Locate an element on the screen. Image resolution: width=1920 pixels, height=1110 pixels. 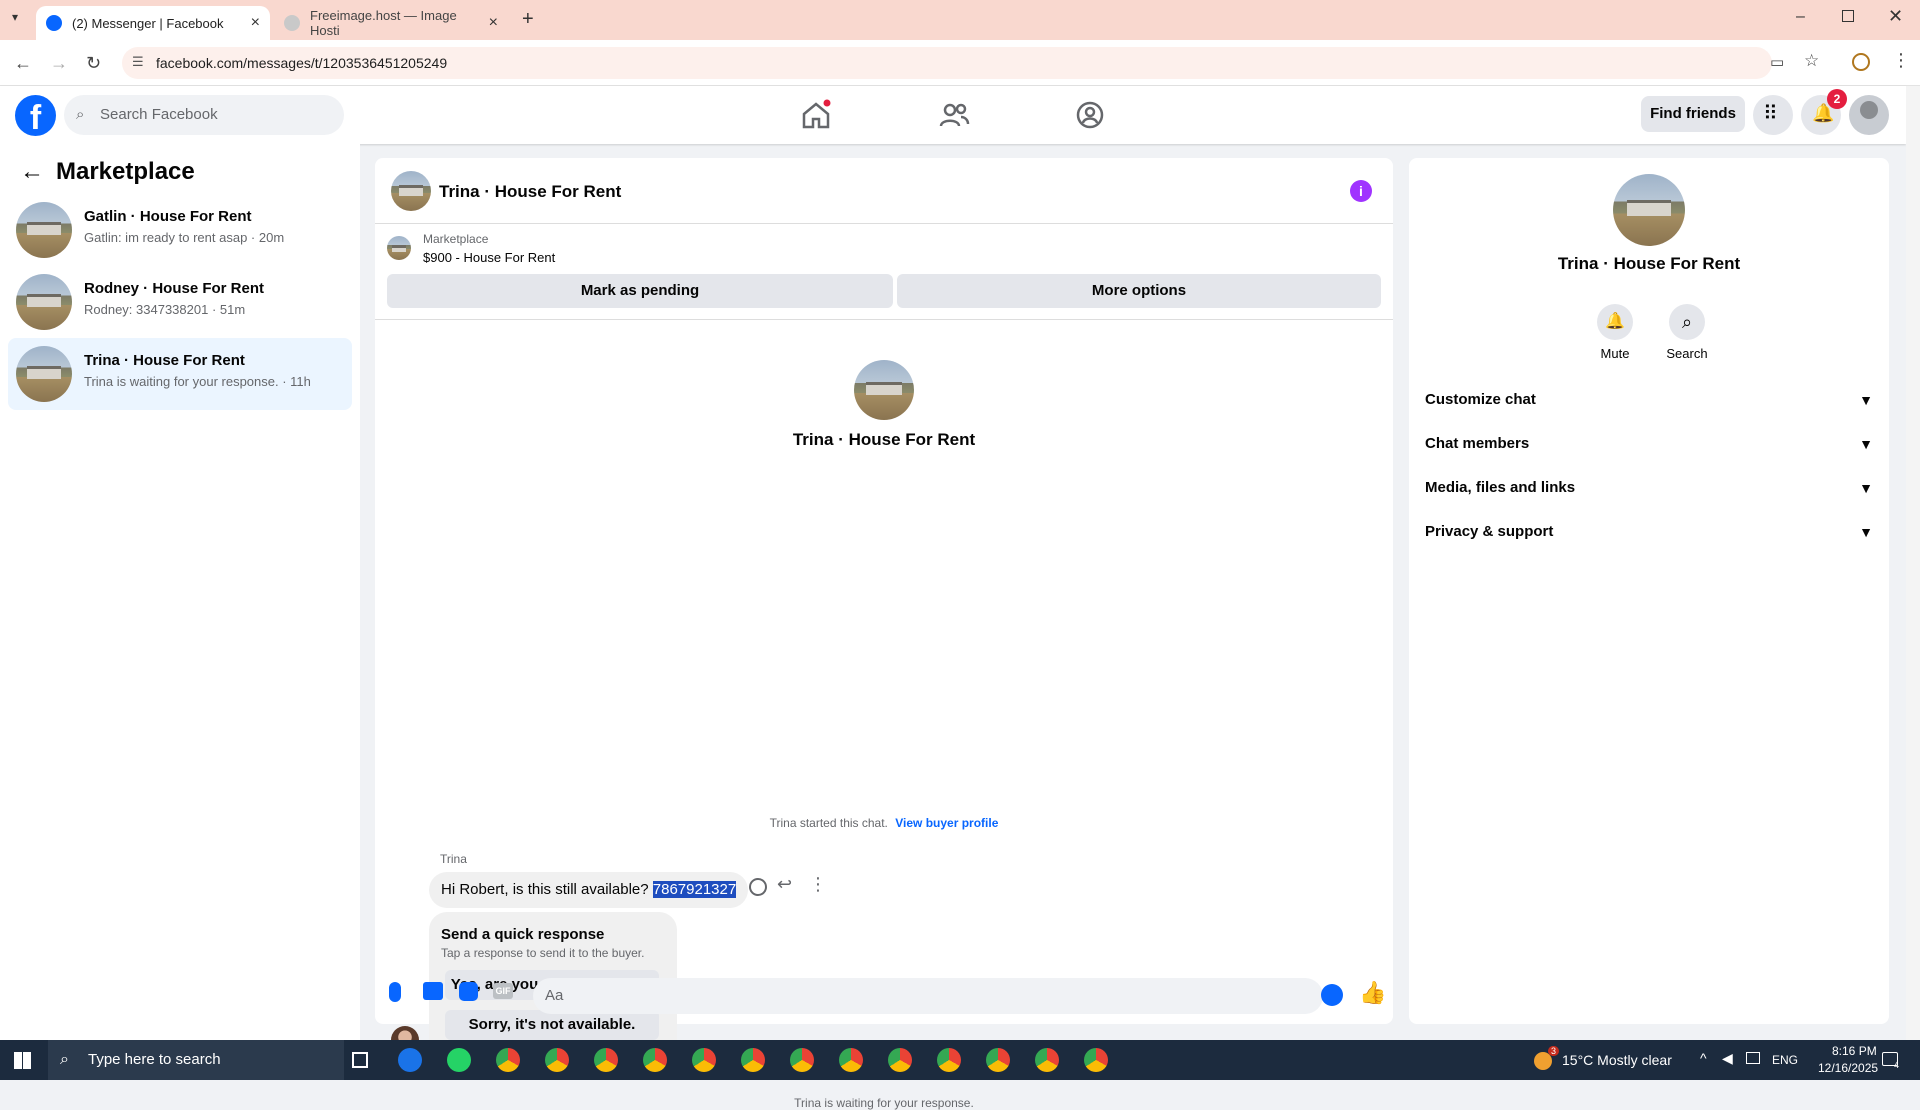
volume-icon: ◀ is located at coordinates (1727, 1058).